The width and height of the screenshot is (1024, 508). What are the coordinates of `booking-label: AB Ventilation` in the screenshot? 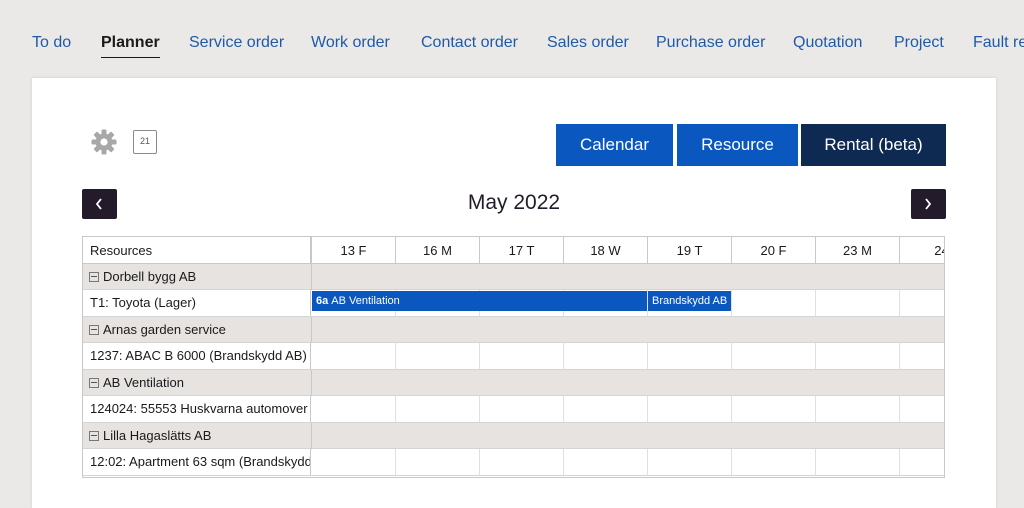 It's located at (365, 301).